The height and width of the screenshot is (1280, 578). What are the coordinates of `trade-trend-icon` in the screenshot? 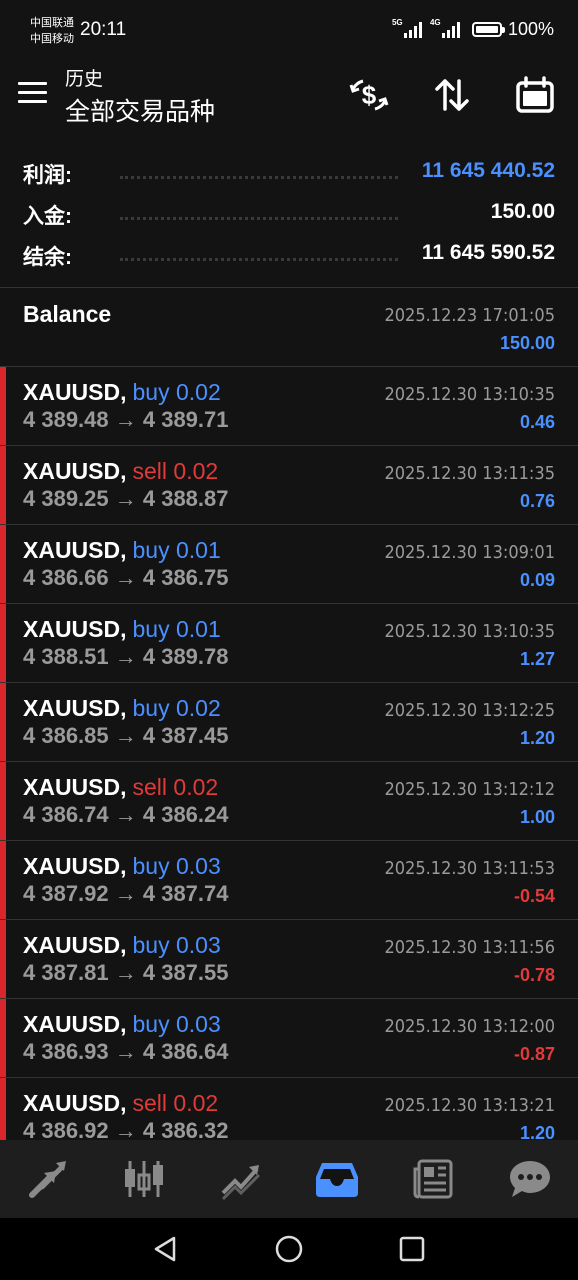 It's located at (240, 1183).